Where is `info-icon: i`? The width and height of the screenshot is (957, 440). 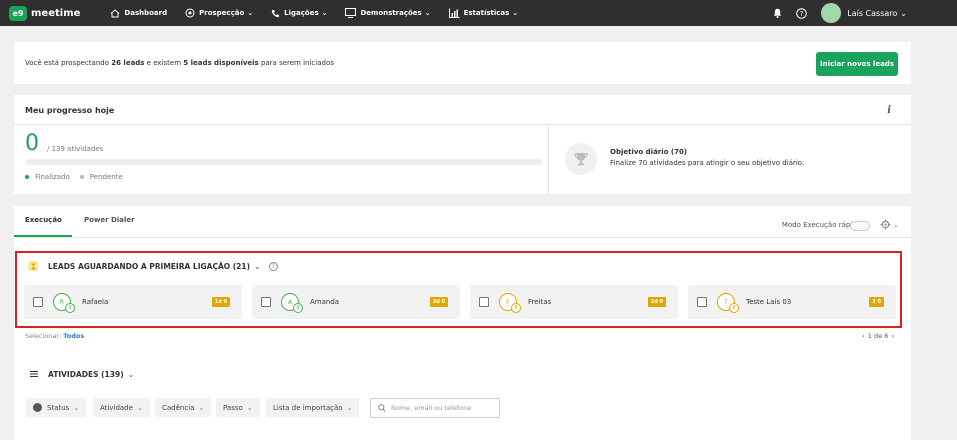 info-icon: i is located at coordinates (889, 110).